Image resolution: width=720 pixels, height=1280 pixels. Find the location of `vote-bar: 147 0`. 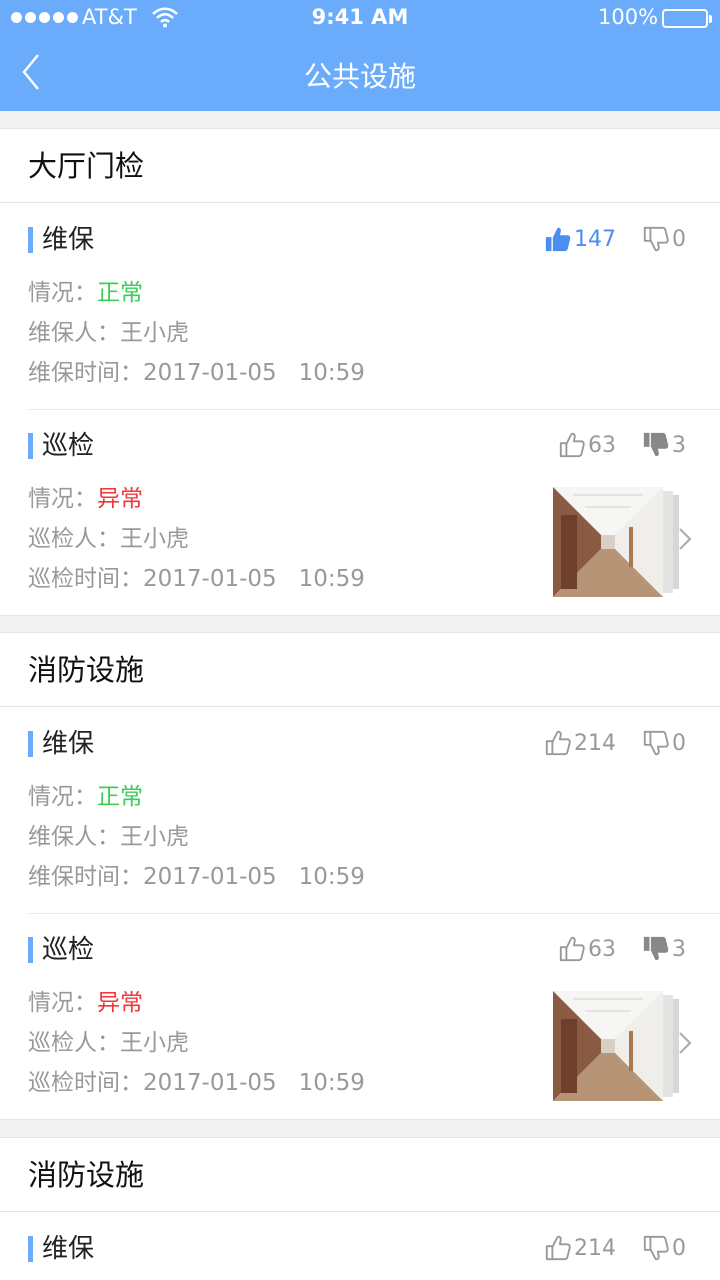

vote-bar: 147 0 is located at coordinates (615, 239).